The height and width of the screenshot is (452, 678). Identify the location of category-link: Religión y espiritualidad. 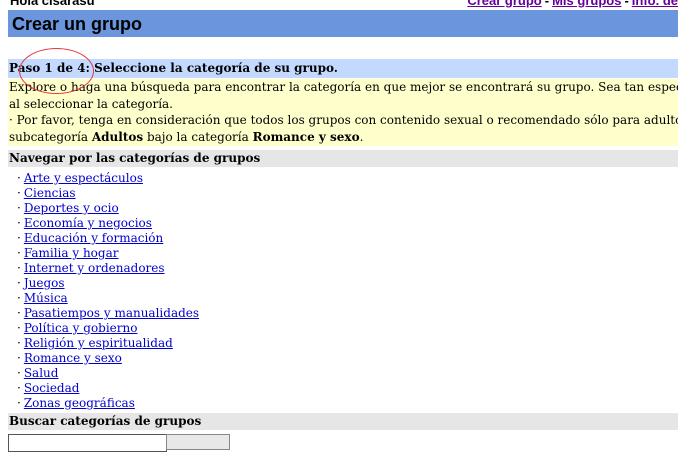
(98, 343).